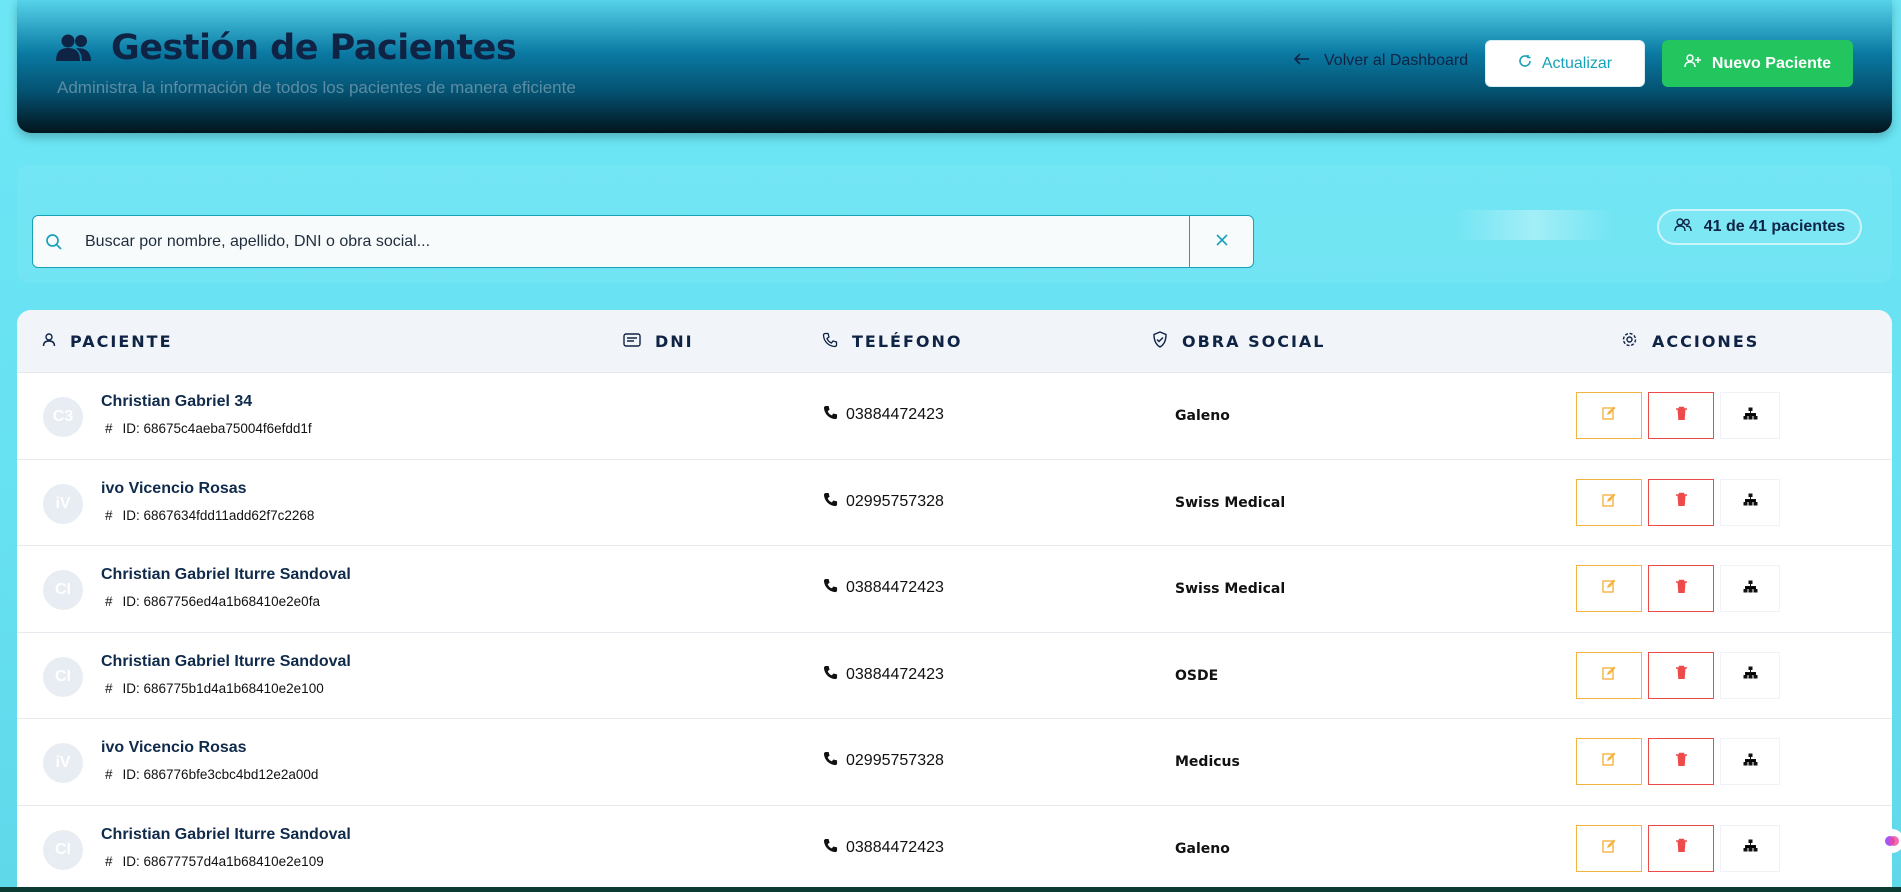  Describe the element at coordinates (1890, 841) in the screenshot. I see `assistant-brain-icon` at that location.